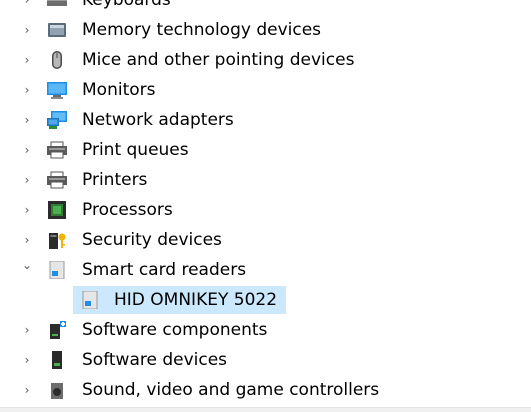  I want to click on tree-item-label: Processors, so click(127, 210).